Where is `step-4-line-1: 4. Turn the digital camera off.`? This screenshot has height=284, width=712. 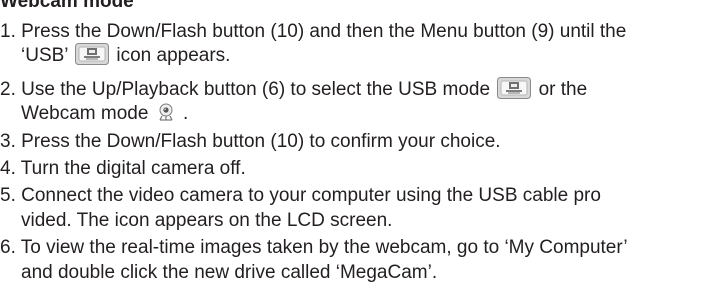 step-4-line-1: 4. Turn the digital camera off. is located at coordinates (123, 168).